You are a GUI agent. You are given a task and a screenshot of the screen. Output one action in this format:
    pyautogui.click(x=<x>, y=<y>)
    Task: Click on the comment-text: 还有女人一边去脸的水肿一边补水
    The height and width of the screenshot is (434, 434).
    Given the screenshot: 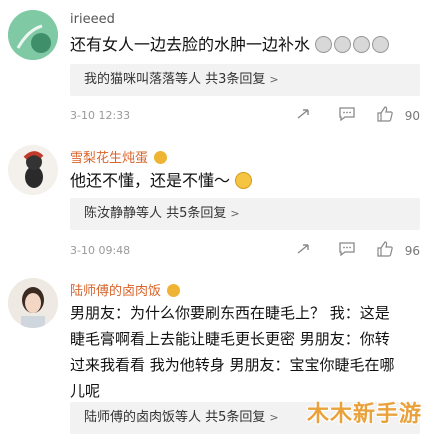 What is the action you would take?
    pyautogui.click(x=246, y=45)
    